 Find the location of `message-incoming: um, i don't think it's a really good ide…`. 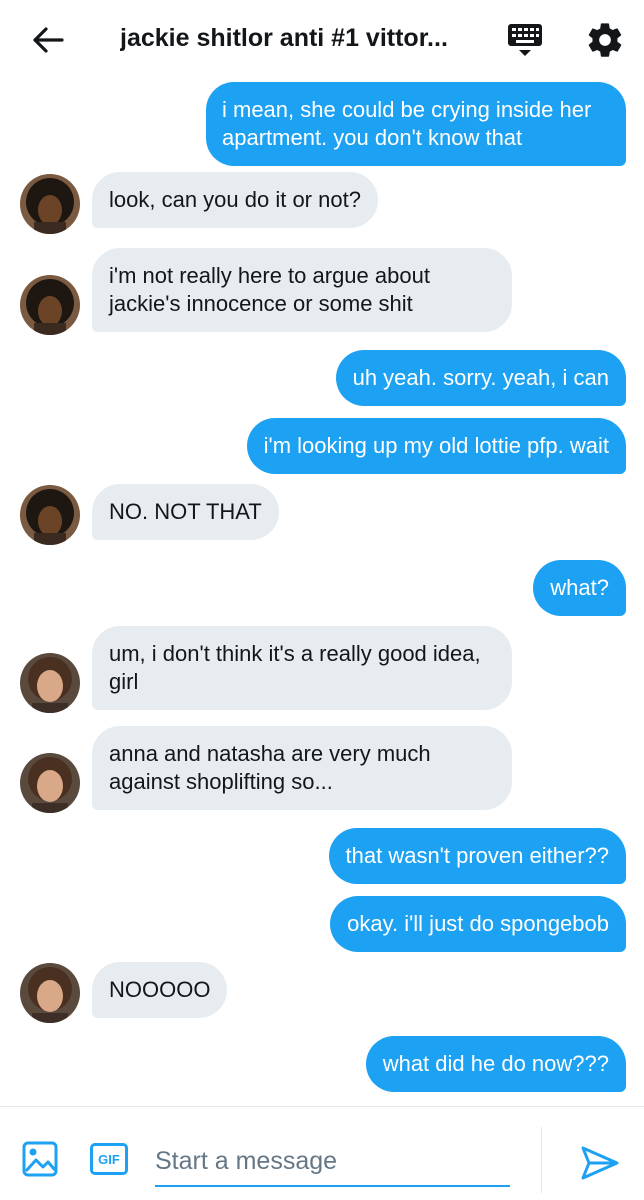

message-incoming: um, i don't think it's a really good ide… is located at coordinates (302, 668).